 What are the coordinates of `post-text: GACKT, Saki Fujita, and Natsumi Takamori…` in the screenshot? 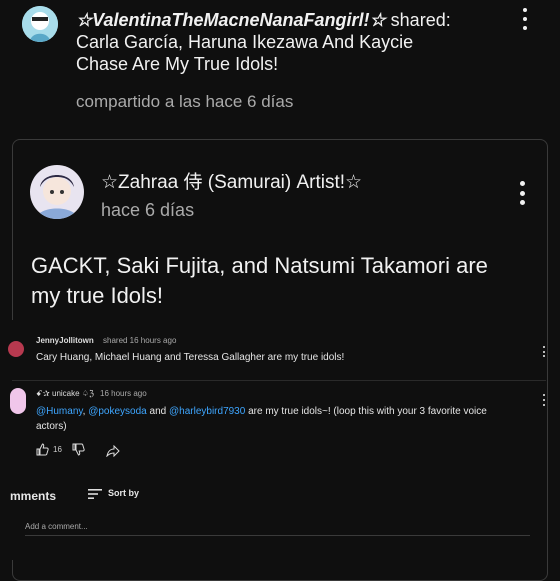 It's located at (281, 281).